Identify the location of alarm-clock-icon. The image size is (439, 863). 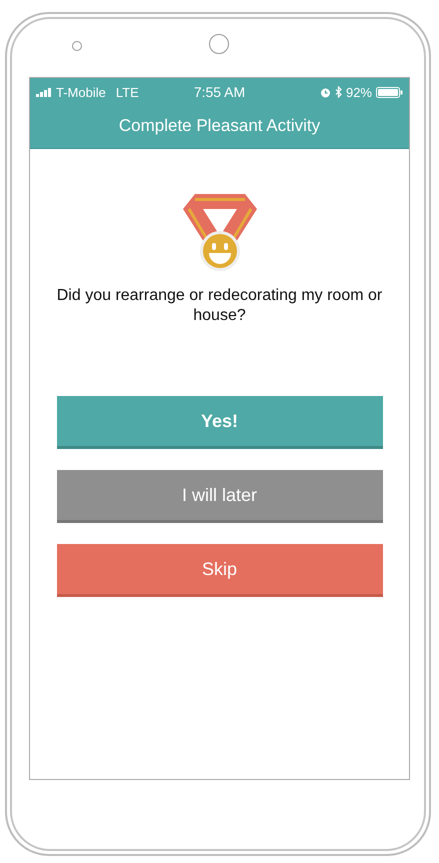
(325, 92).